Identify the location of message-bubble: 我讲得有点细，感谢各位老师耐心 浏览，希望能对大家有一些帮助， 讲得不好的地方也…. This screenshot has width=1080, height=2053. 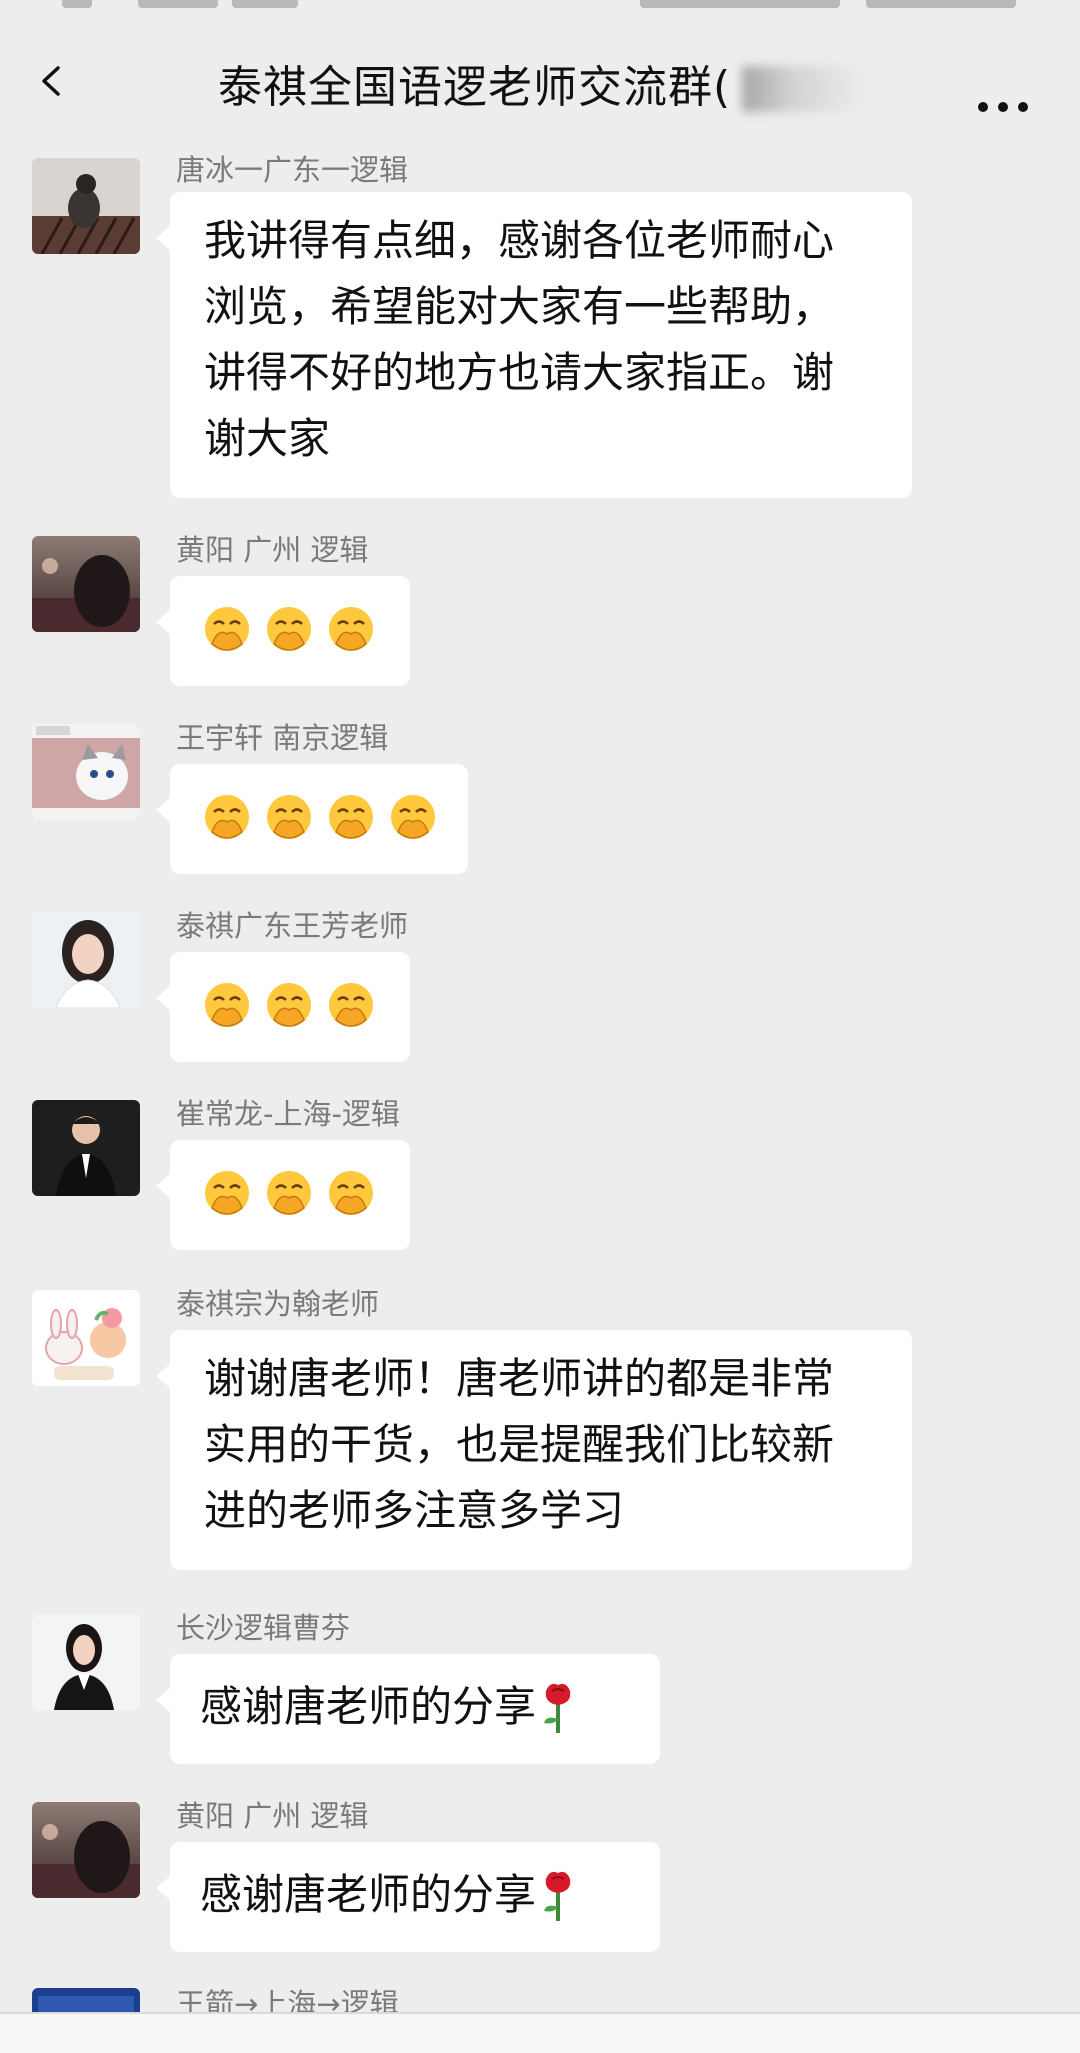
(534, 345).